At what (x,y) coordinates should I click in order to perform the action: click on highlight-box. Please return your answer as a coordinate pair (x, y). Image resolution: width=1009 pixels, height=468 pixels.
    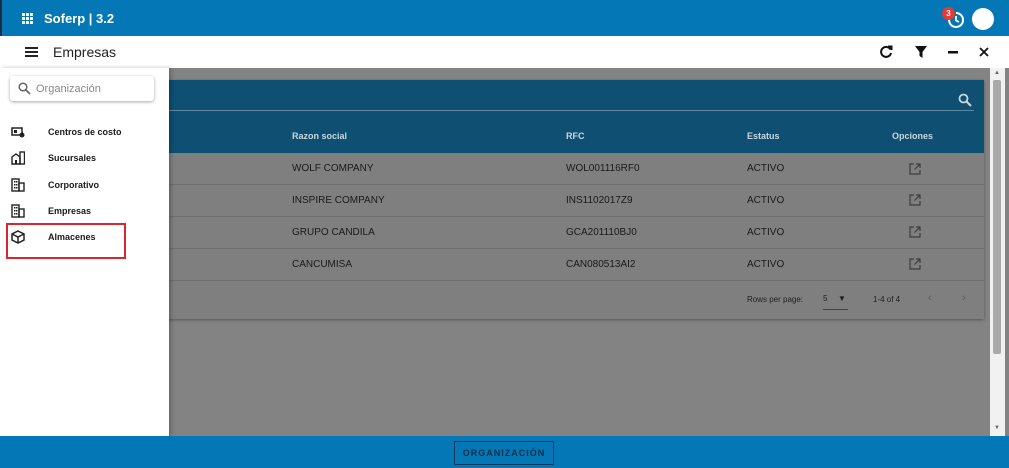
    Looking at the image, I should click on (66, 241).